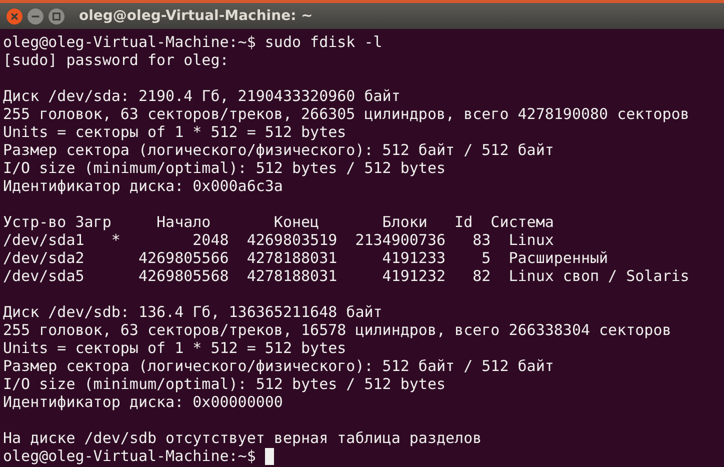 The image size is (724, 467). Describe the element at coordinates (193, 312) in the screenshot. I see `terminal-line: Диск /dev/sdb: 136.4 Гб, 136365211648 байт` at that location.